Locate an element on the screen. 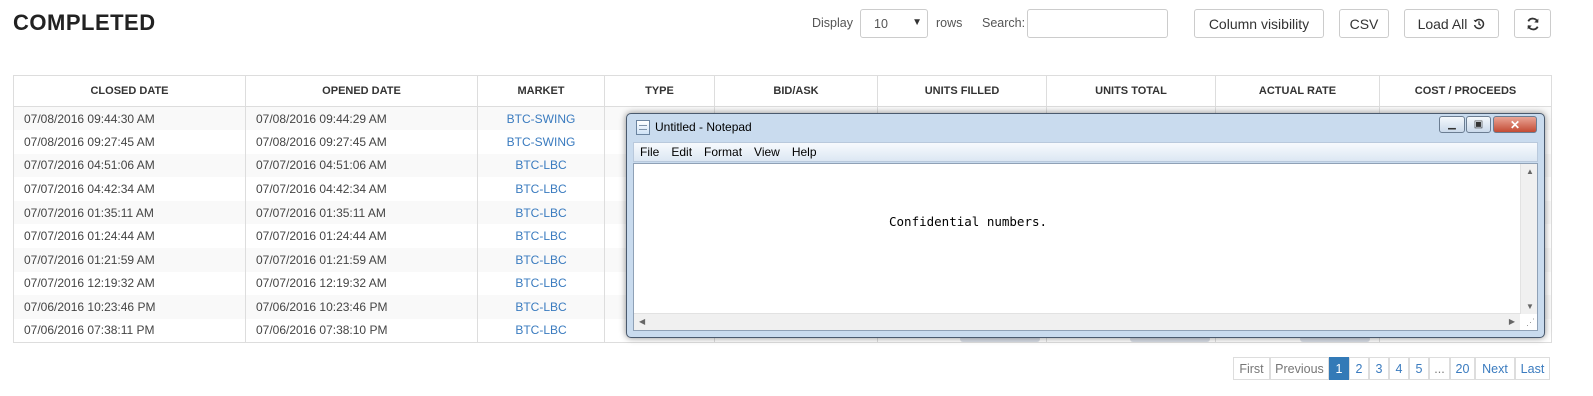  closed-date-cell: 07/07/2016 01:24:44 AM is located at coordinates (129, 236).